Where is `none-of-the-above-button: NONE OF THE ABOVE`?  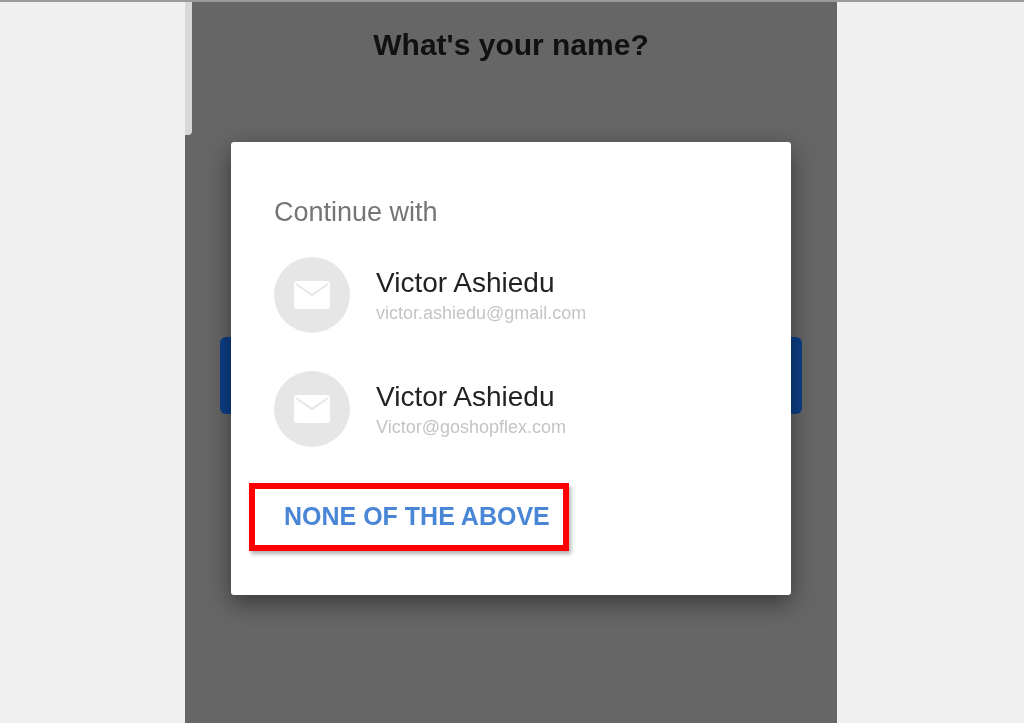 none-of-the-above-button: NONE OF THE ABOVE is located at coordinates (409, 516).